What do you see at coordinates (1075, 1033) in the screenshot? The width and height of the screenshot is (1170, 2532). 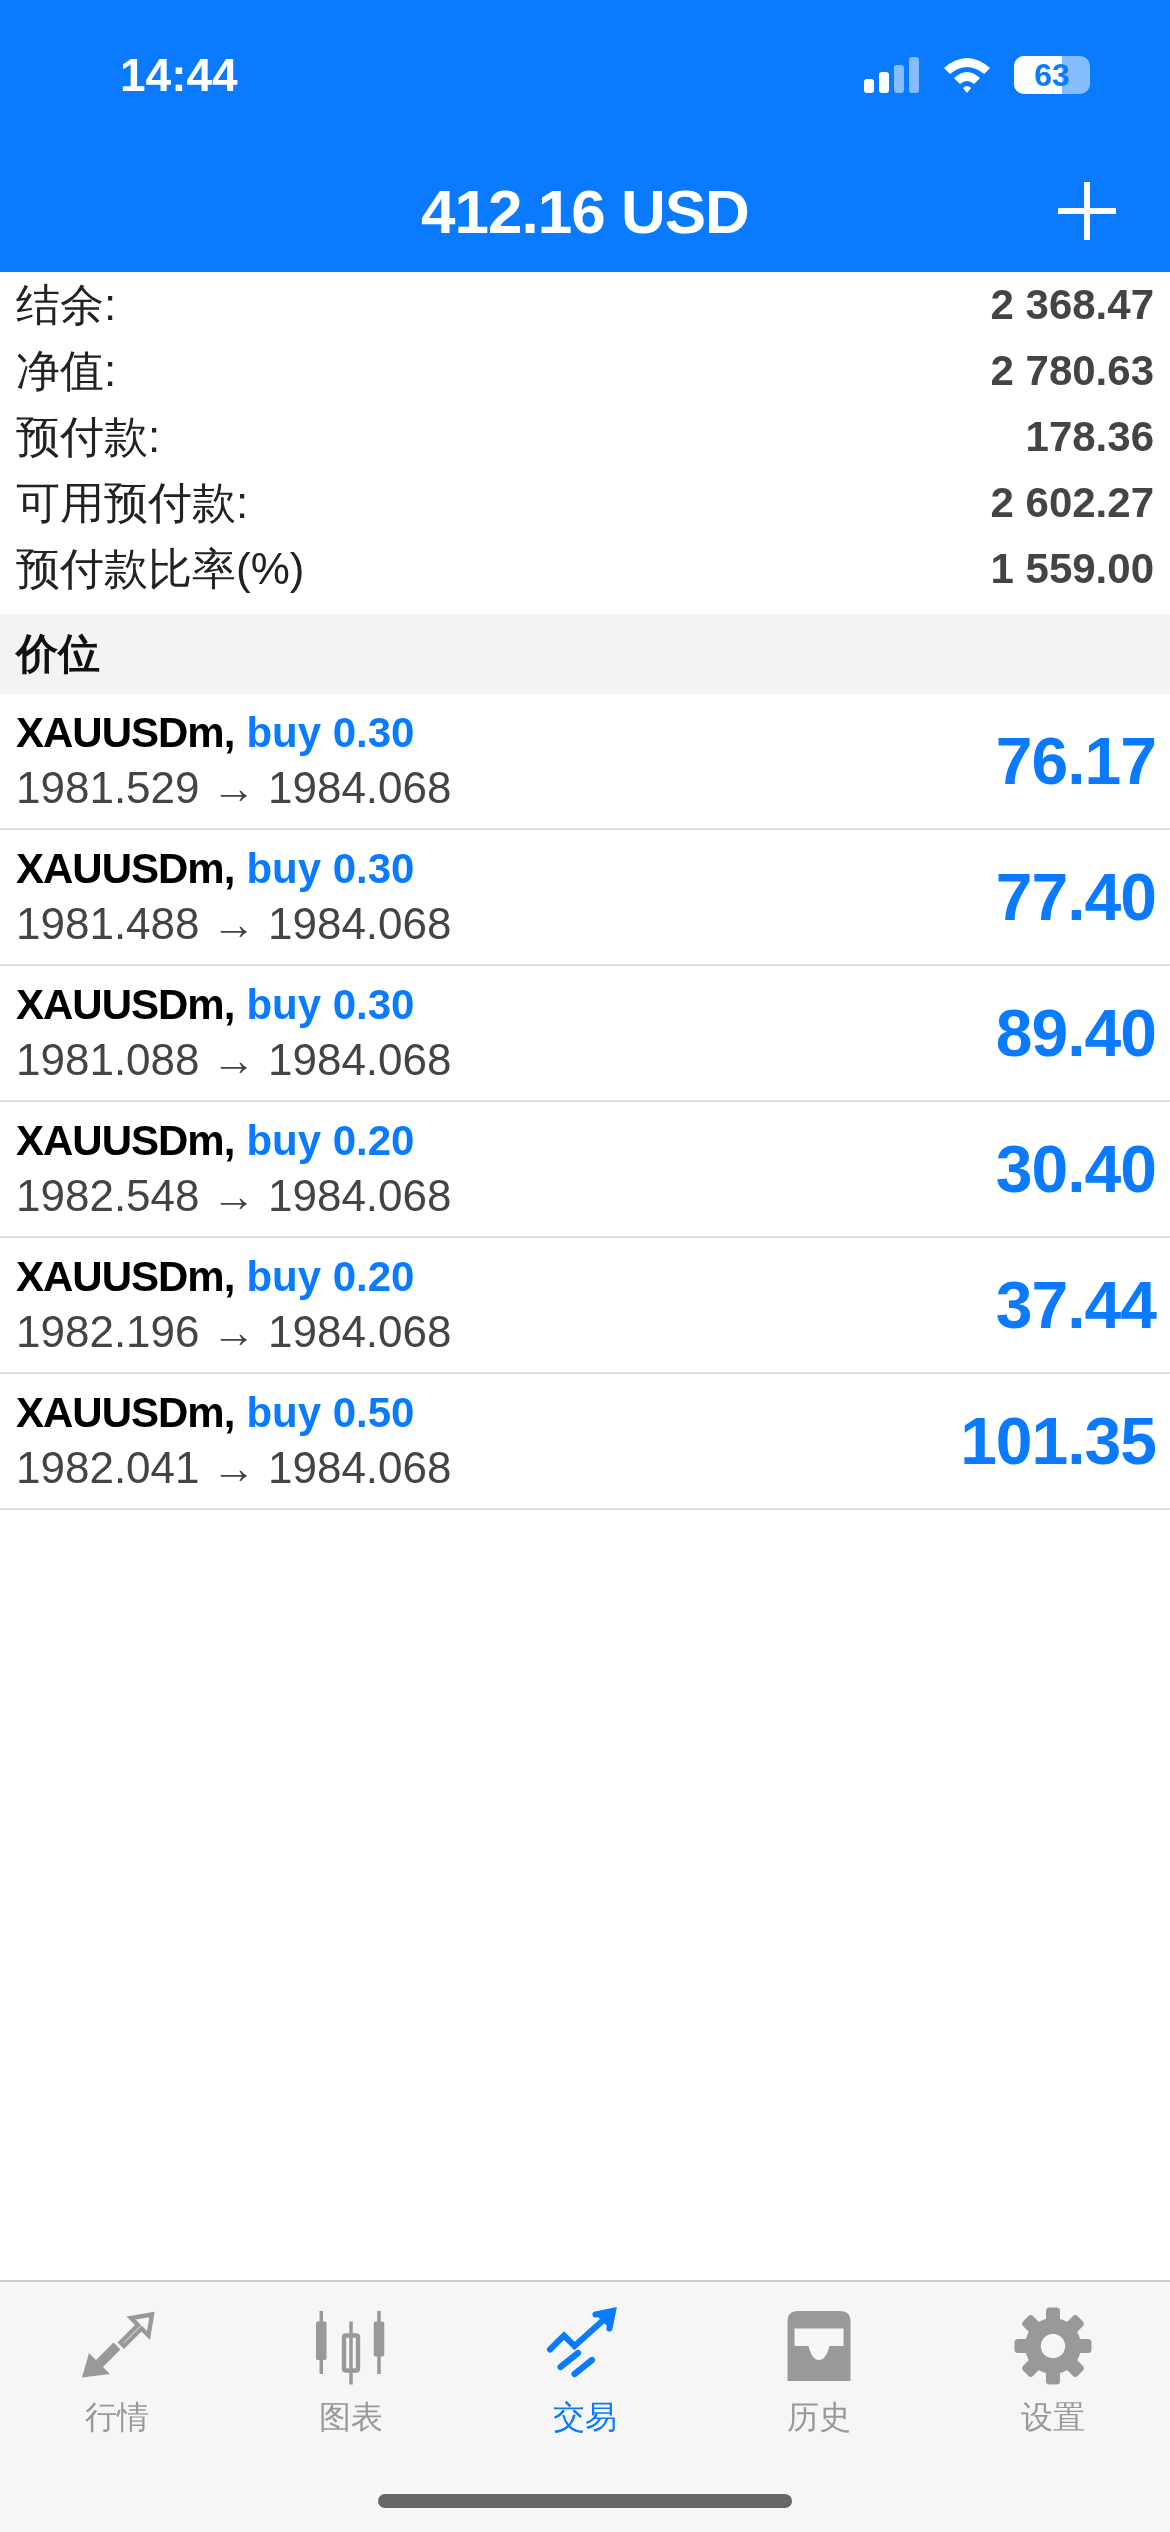 I see `position-profit: 89.40` at bounding box center [1075, 1033].